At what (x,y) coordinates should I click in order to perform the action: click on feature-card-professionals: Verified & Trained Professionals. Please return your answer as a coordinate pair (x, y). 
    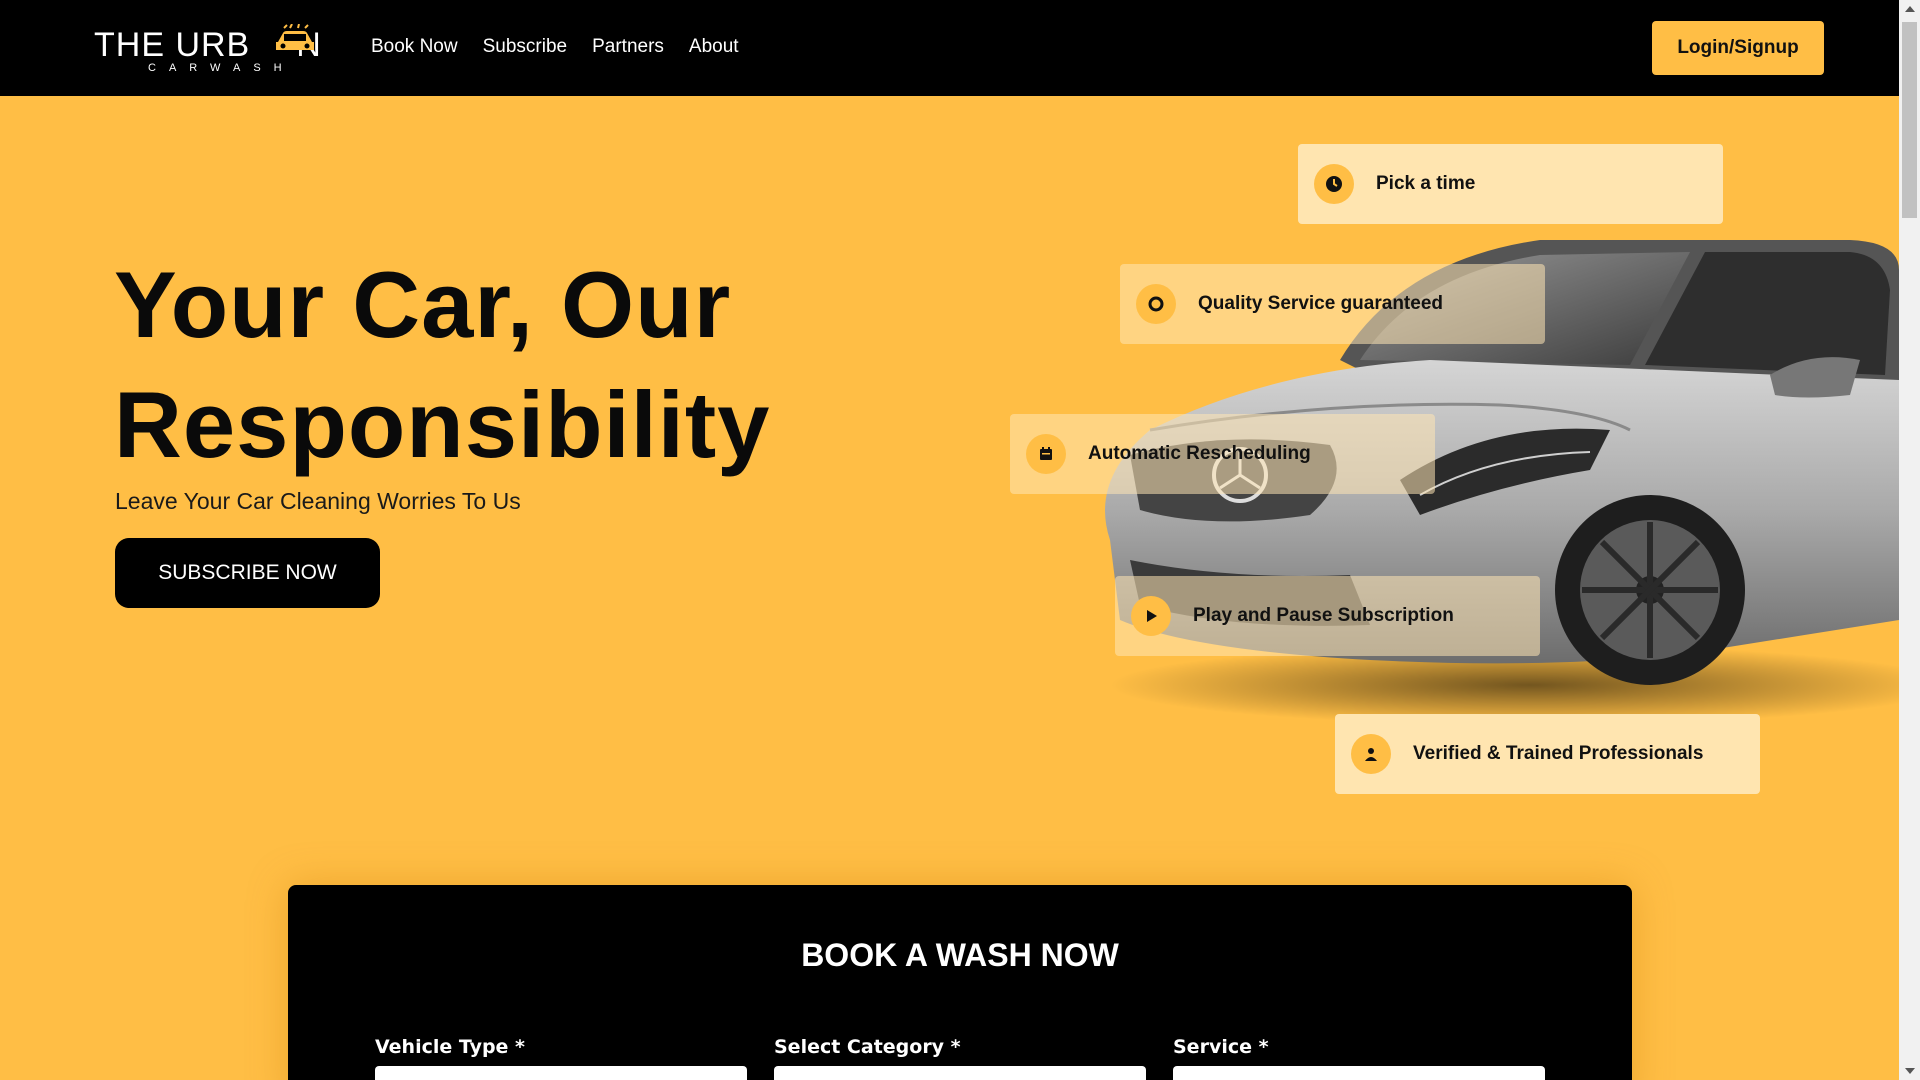
    Looking at the image, I should click on (1547, 754).